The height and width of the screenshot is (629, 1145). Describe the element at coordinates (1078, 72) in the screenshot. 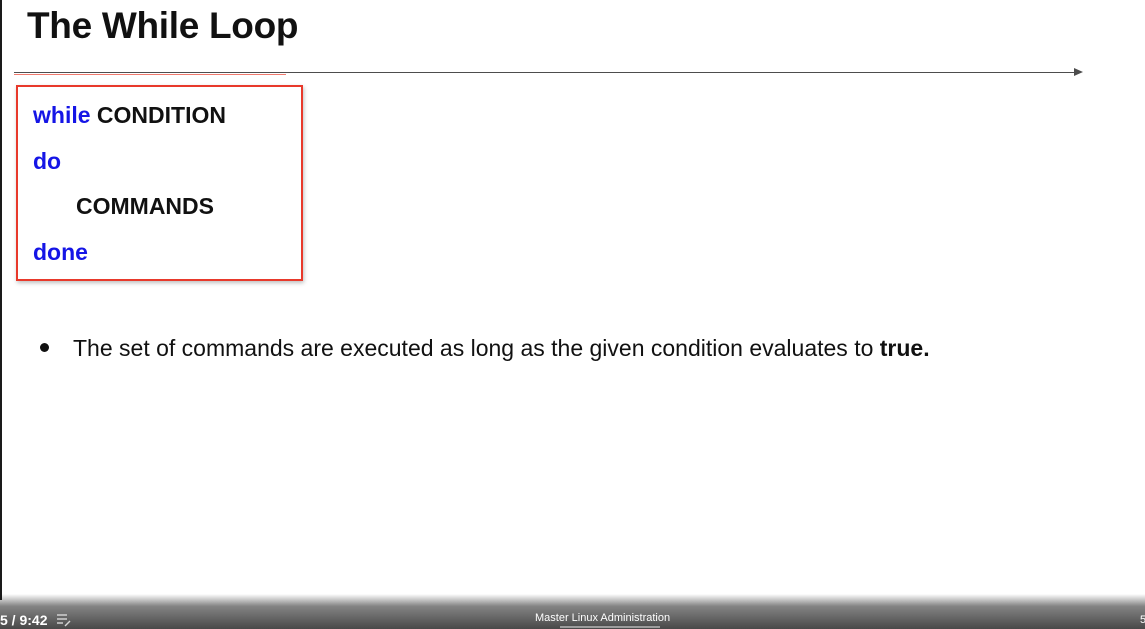

I see `arrow-right-icon` at that location.